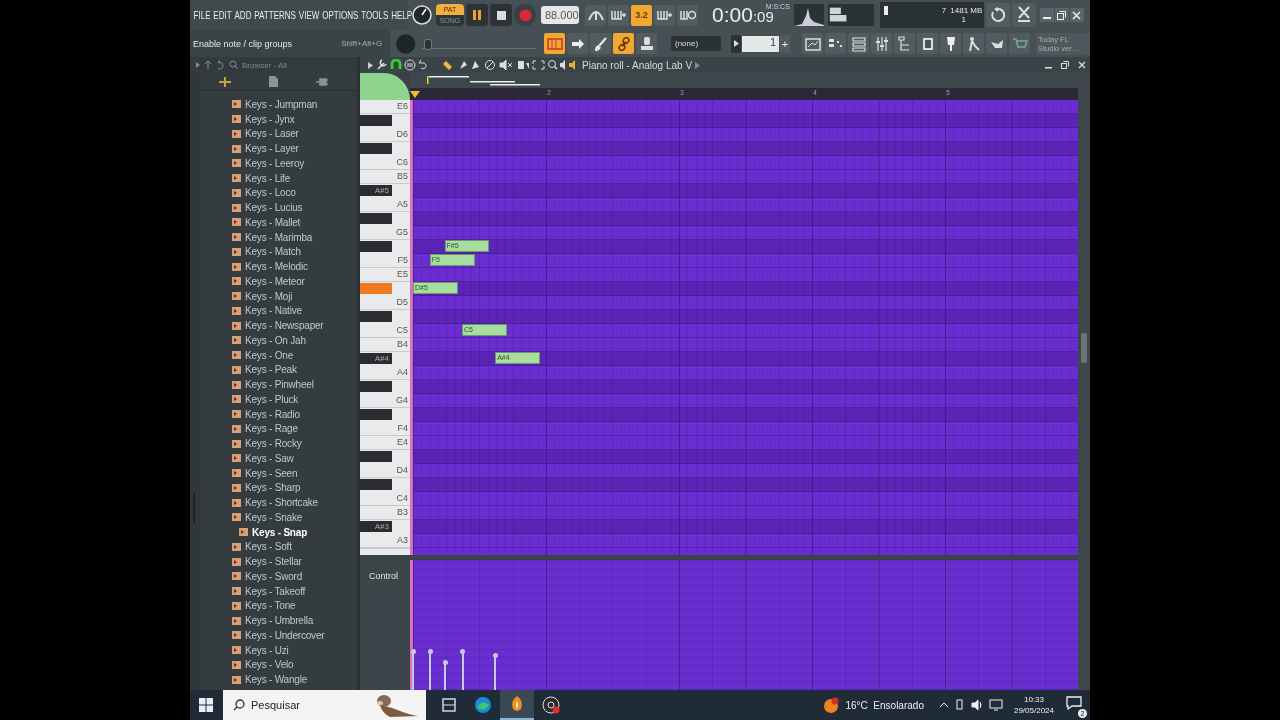  What do you see at coordinates (206, 705) in the screenshot?
I see `start-button` at bounding box center [206, 705].